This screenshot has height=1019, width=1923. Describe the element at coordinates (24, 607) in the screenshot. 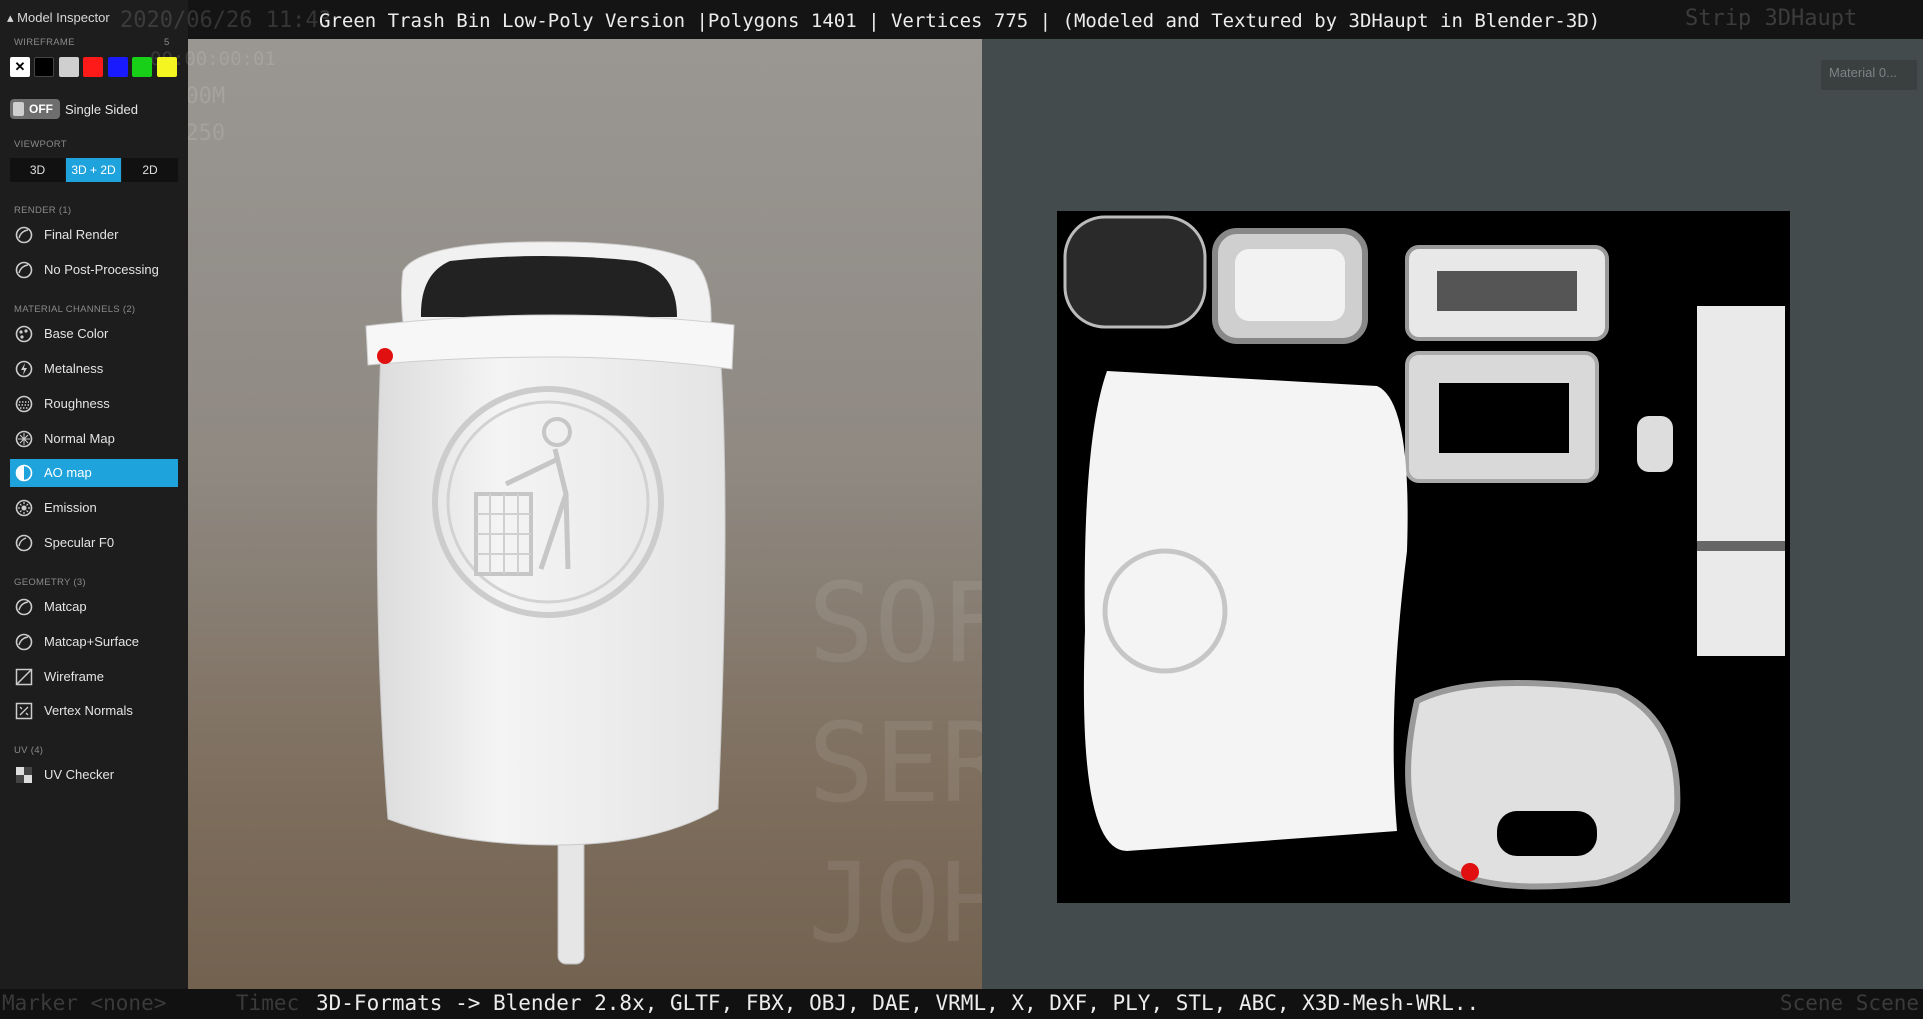

I see `matcap-icon` at that location.